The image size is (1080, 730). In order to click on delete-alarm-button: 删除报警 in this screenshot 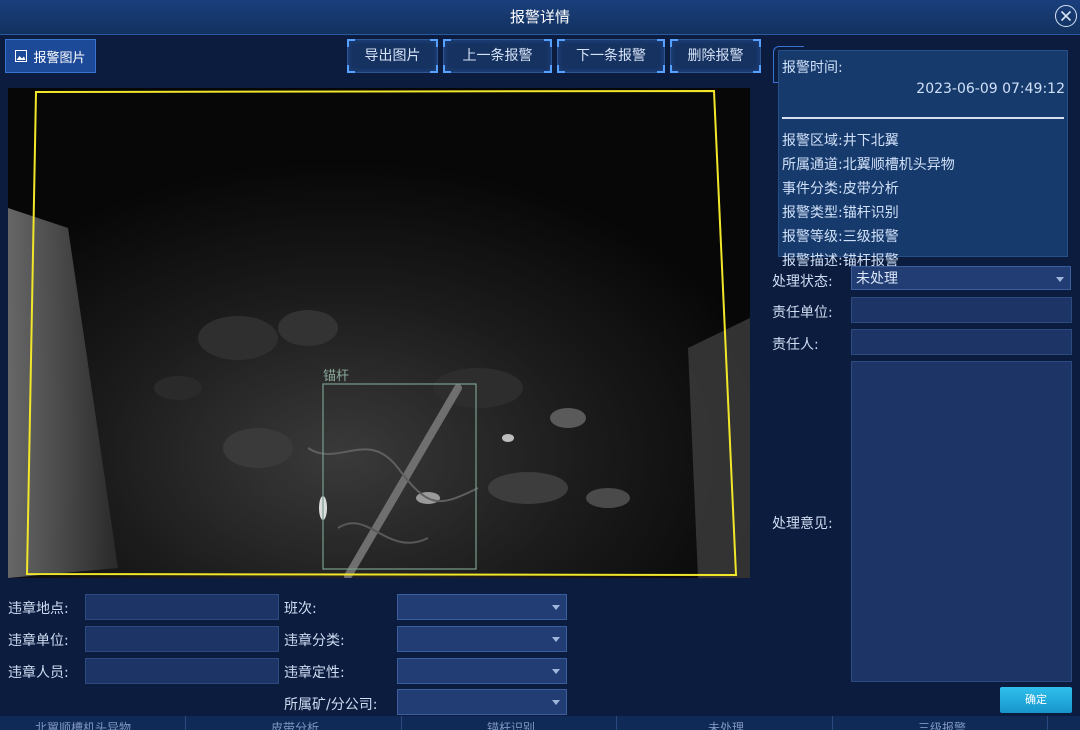, I will do `click(715, 56)`.